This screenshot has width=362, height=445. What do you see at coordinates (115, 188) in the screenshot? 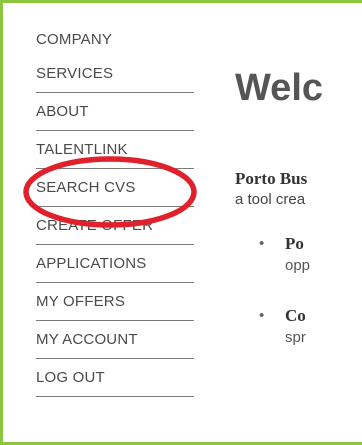
I see `nav-item-search-cvs: SEARCH CVS` at bounding box center [115, 188].